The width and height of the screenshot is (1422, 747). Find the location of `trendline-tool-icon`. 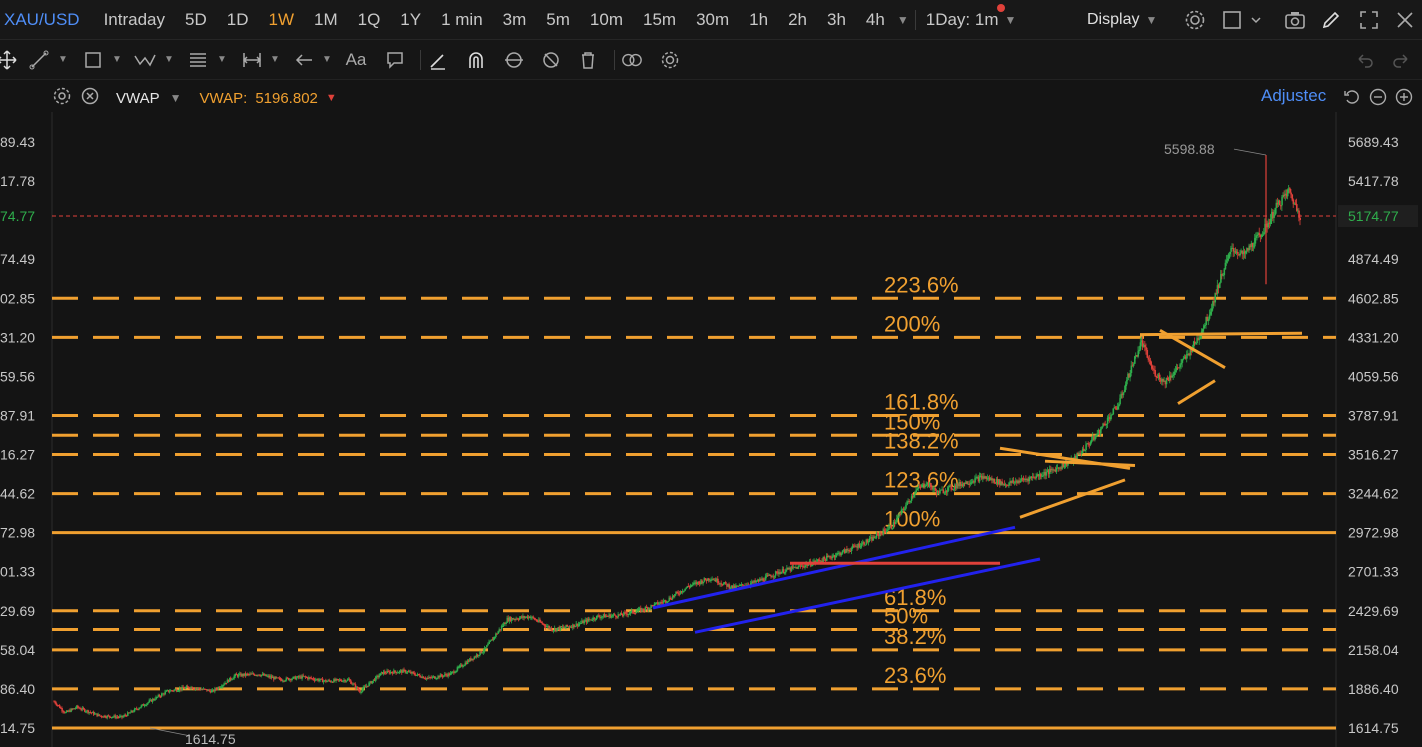

trendline-tool-icon is located at coordinates (39, 60).